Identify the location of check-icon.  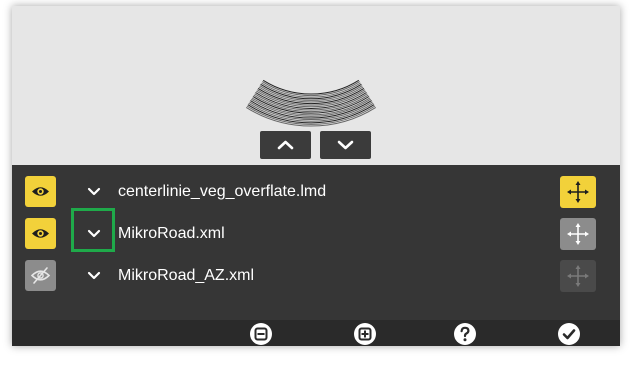
(569, 334).